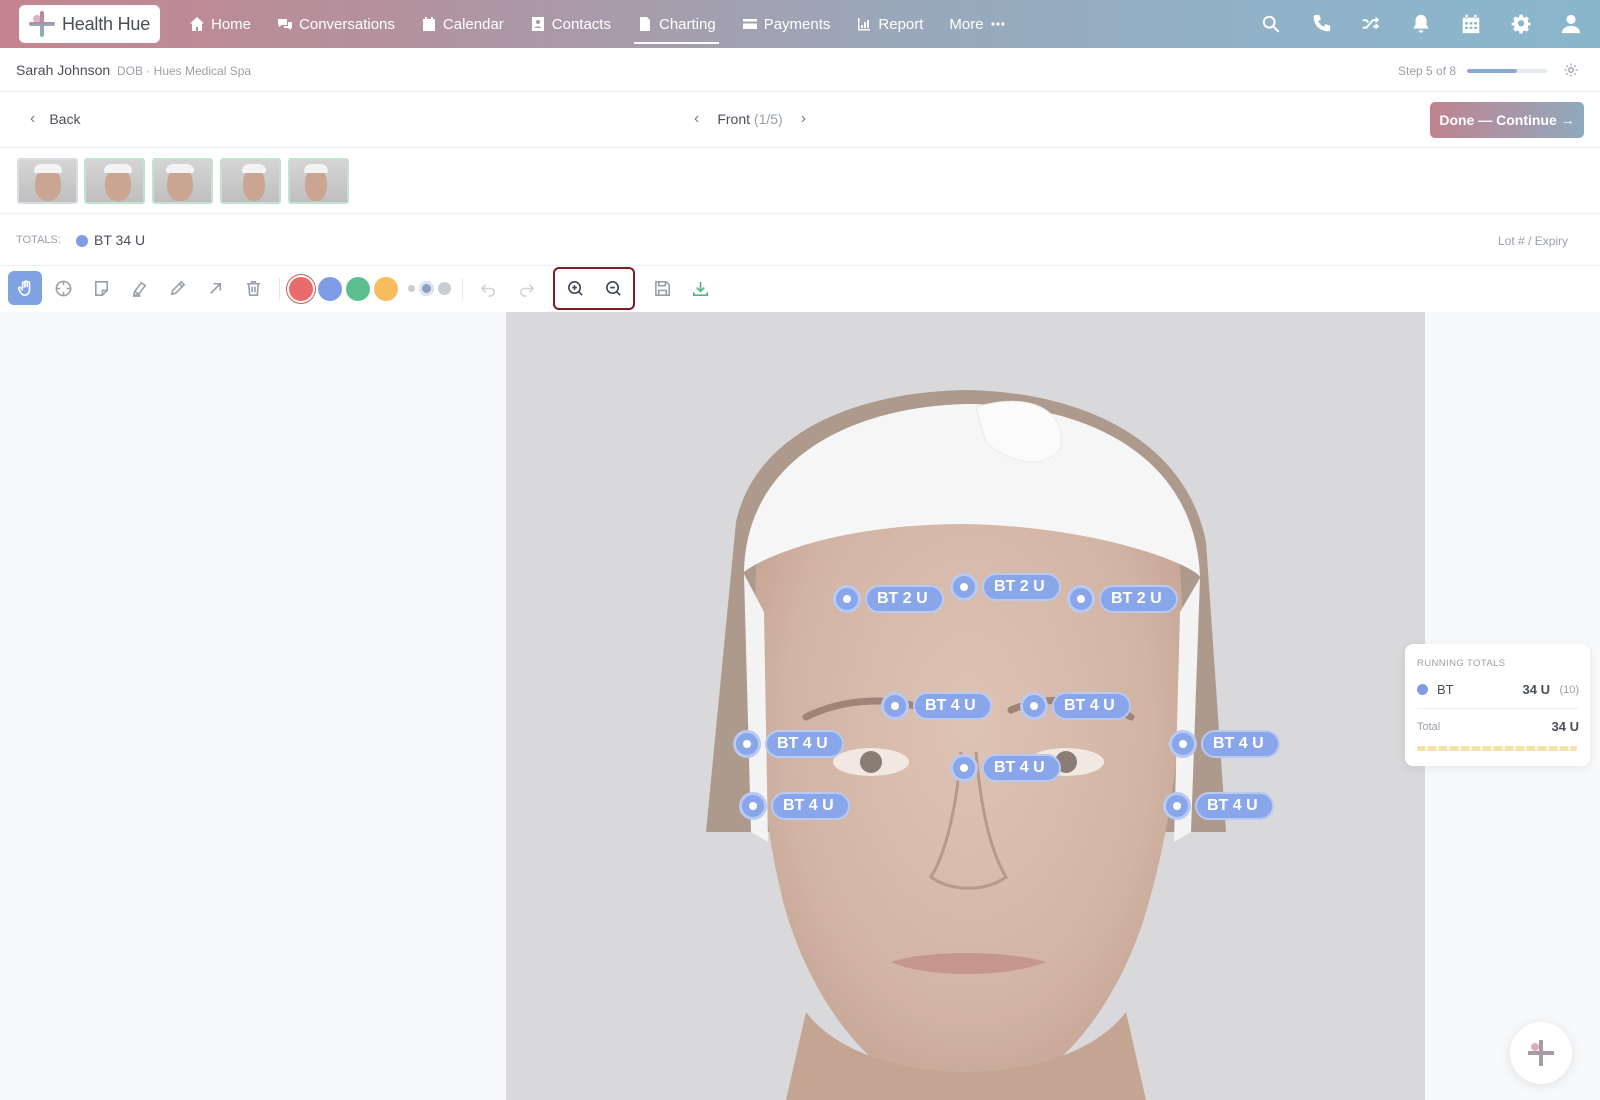 This screenshot has height=1100, width=1600. I want to click on nav-payments: Payments, so click(786, 24).